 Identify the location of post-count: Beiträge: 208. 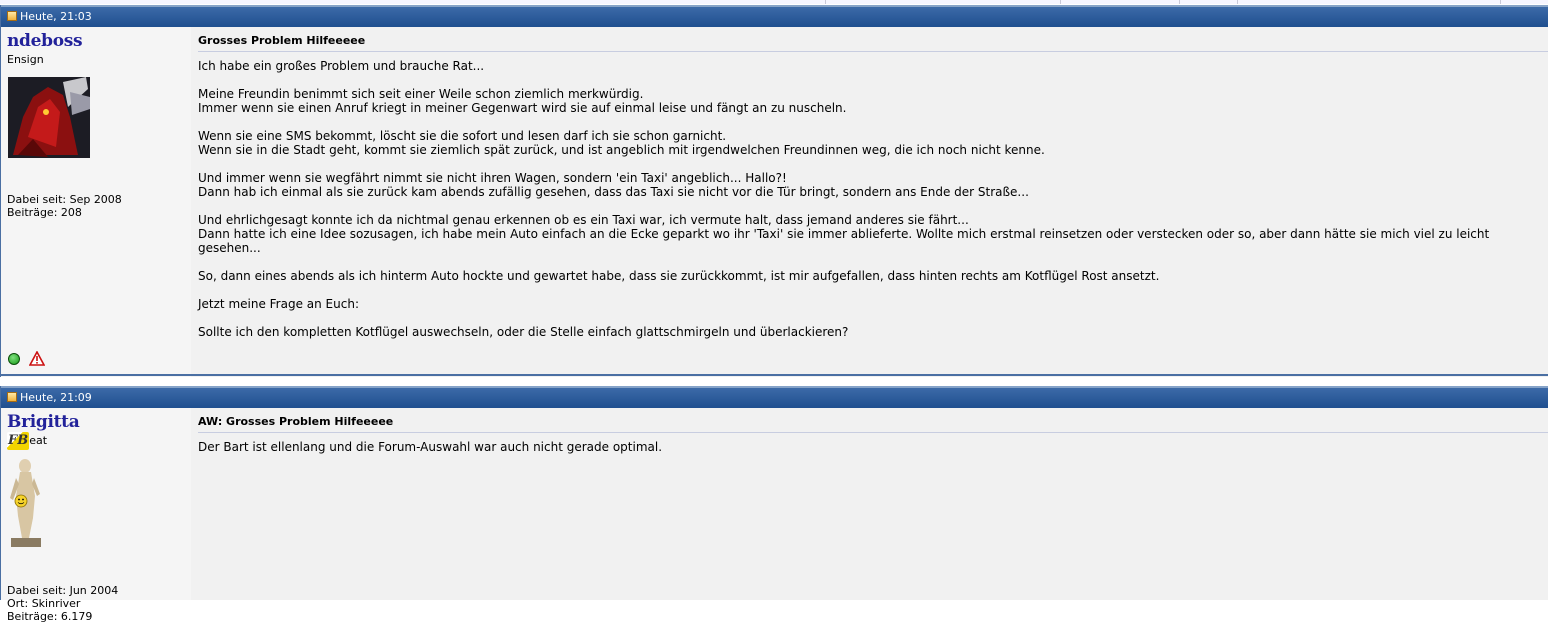
(44, 212).